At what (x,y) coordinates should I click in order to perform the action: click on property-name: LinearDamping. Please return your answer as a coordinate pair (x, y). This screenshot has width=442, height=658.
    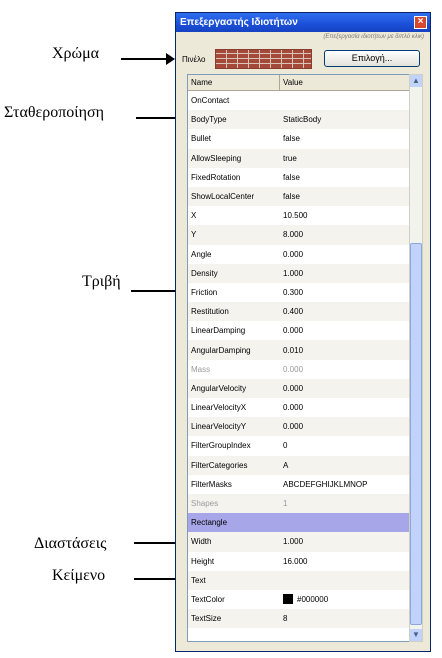
    Looking at the image, I should click on (218, 331).